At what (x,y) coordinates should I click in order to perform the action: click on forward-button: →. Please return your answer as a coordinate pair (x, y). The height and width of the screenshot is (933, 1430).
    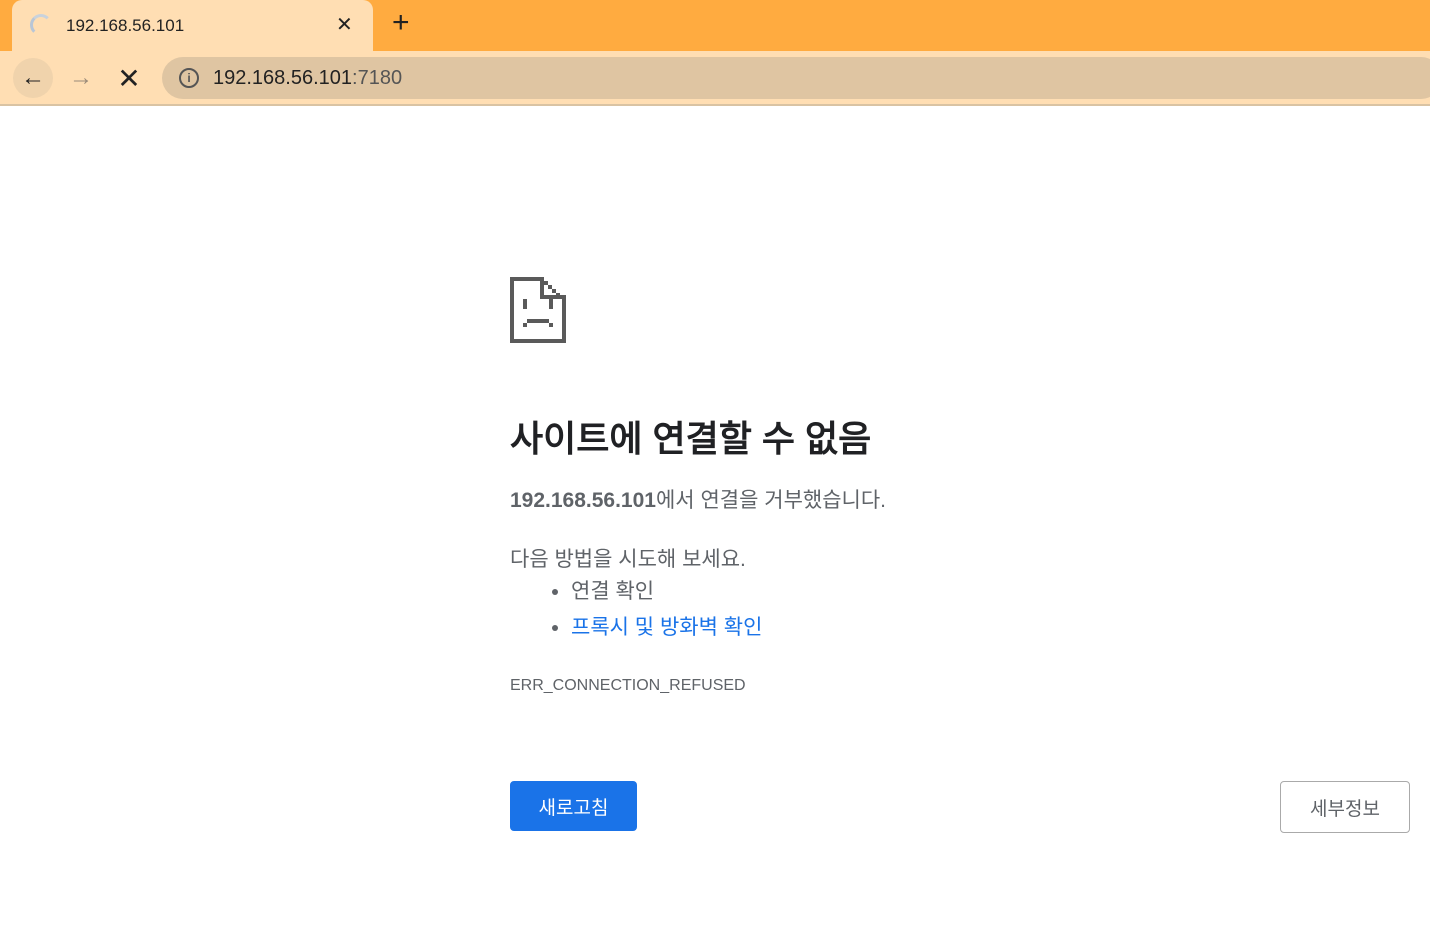
    Looking at the image, I should click on (81, 78).